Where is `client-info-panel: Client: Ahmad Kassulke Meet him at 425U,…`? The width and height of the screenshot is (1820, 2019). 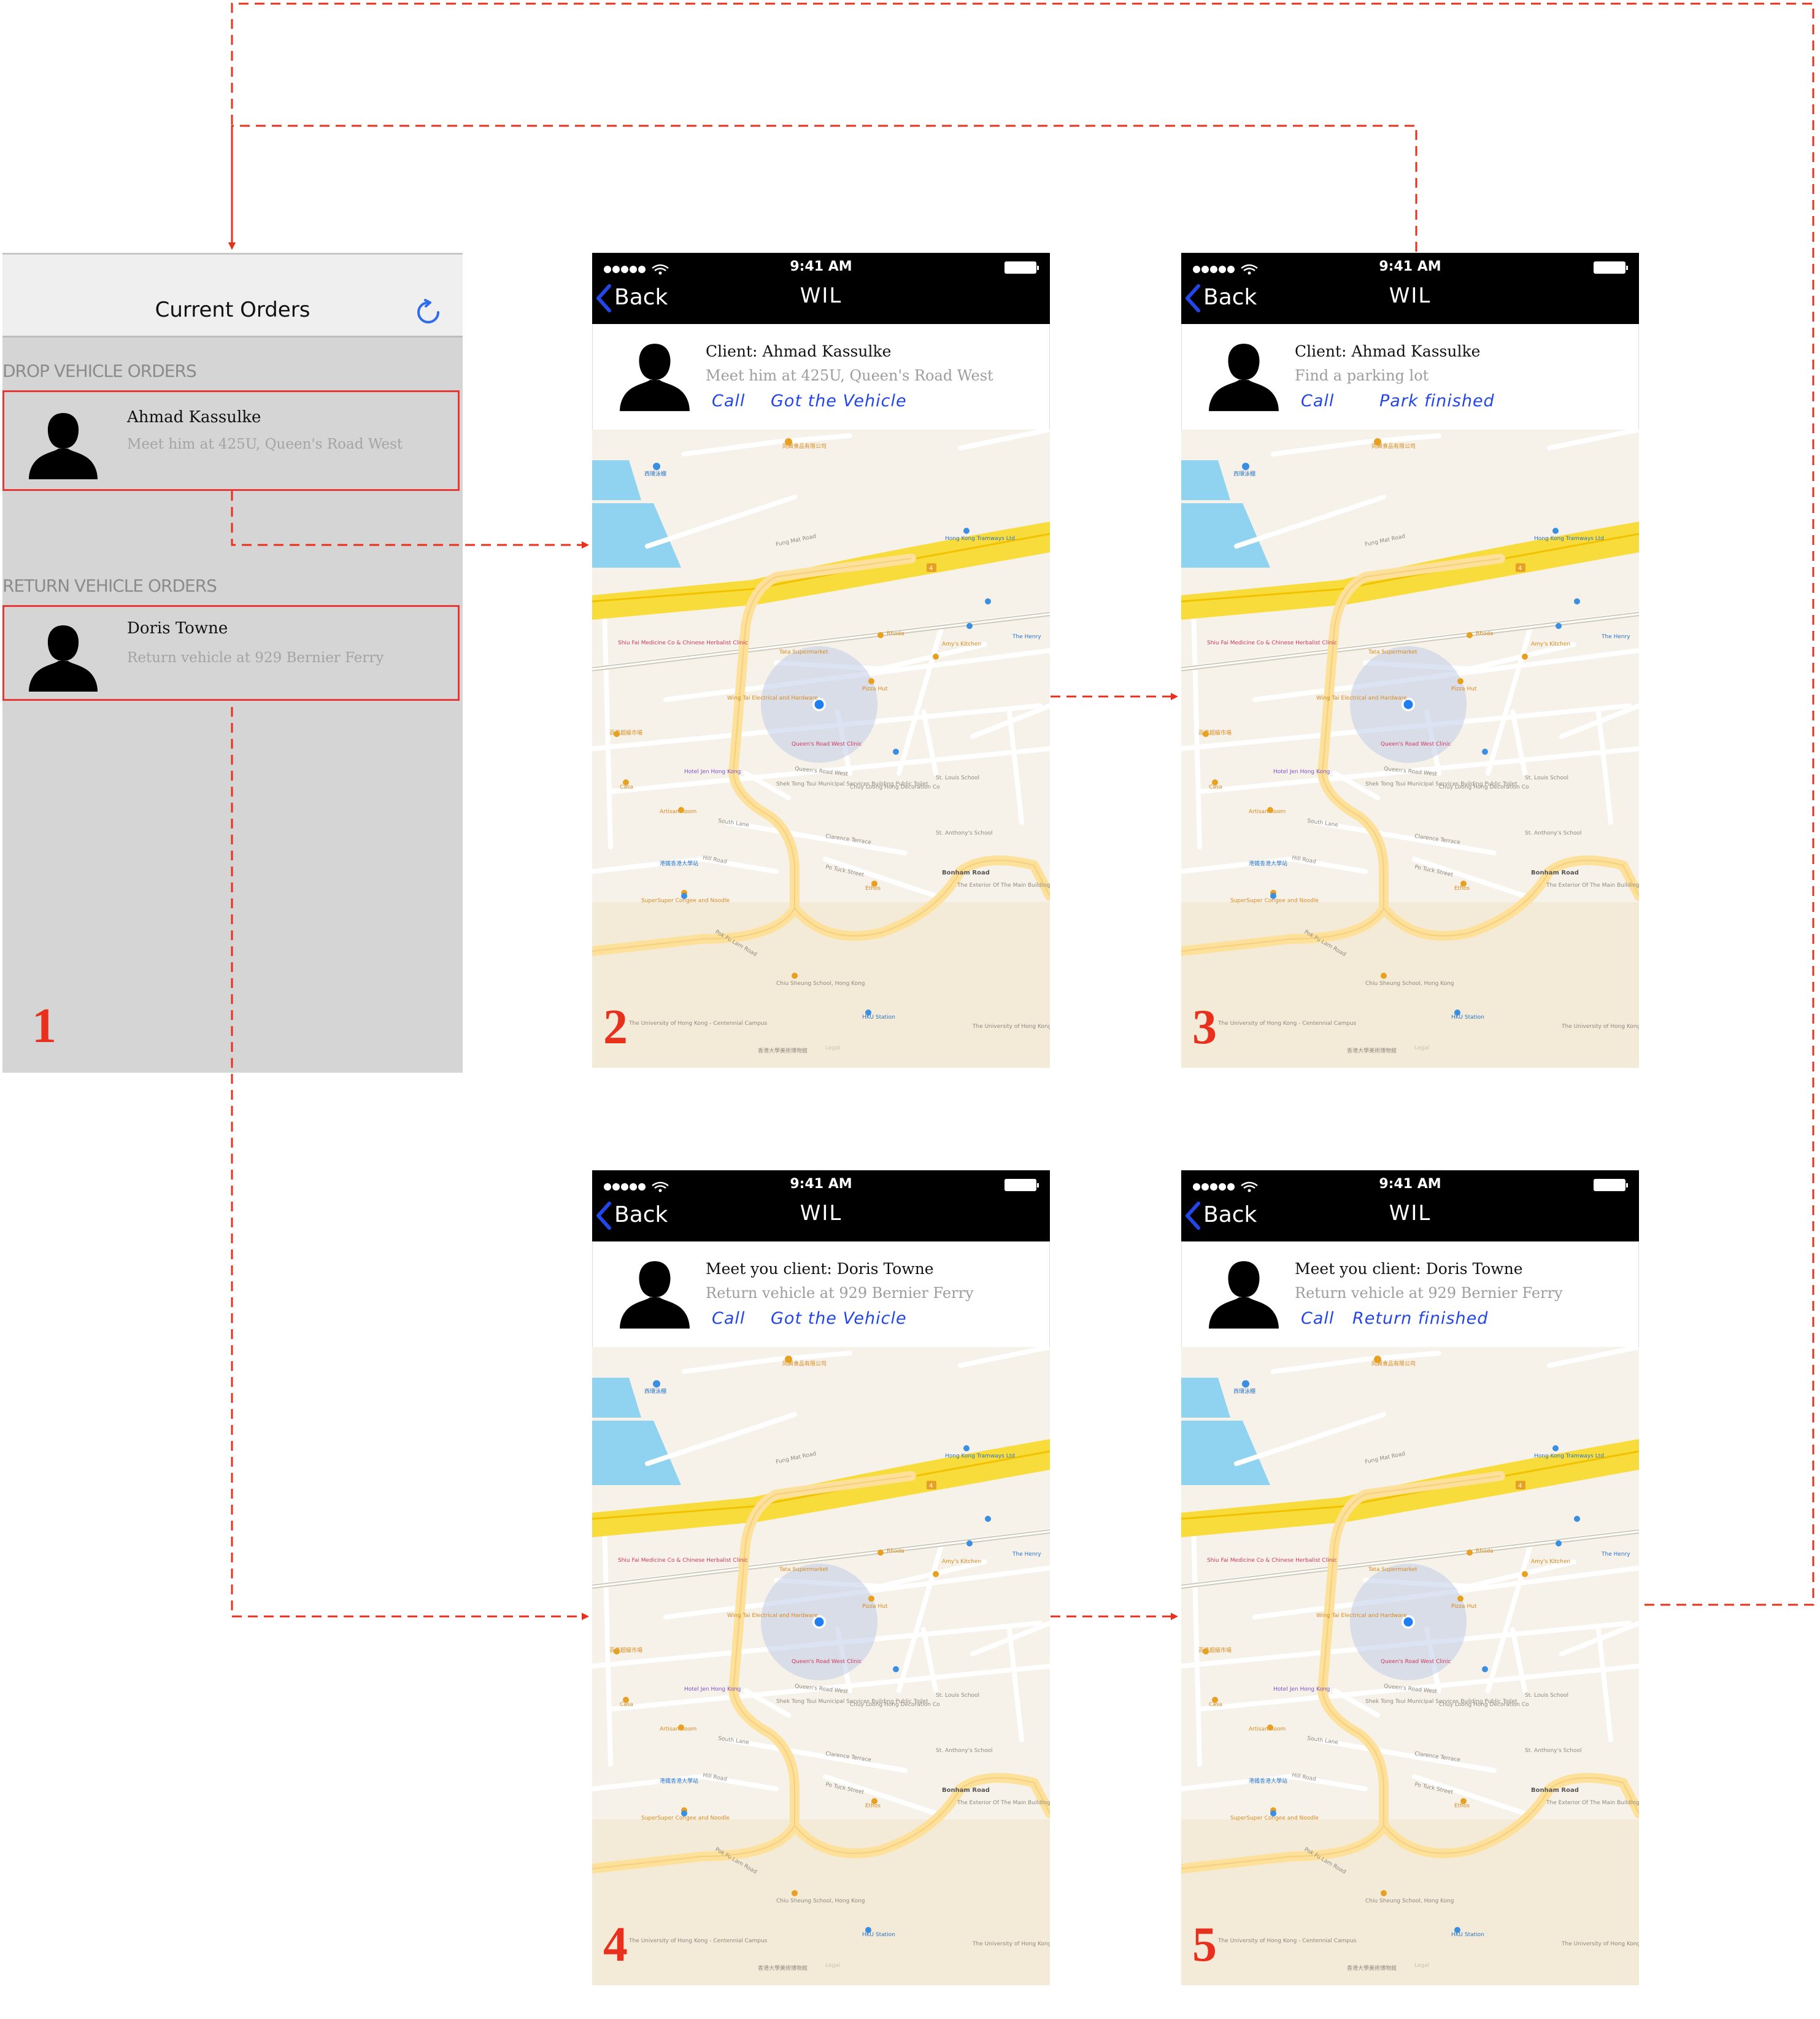
client-info-panel: Client: Ahmad Kassulke Meet him at 425U,… is located at coordinates (821, 377).